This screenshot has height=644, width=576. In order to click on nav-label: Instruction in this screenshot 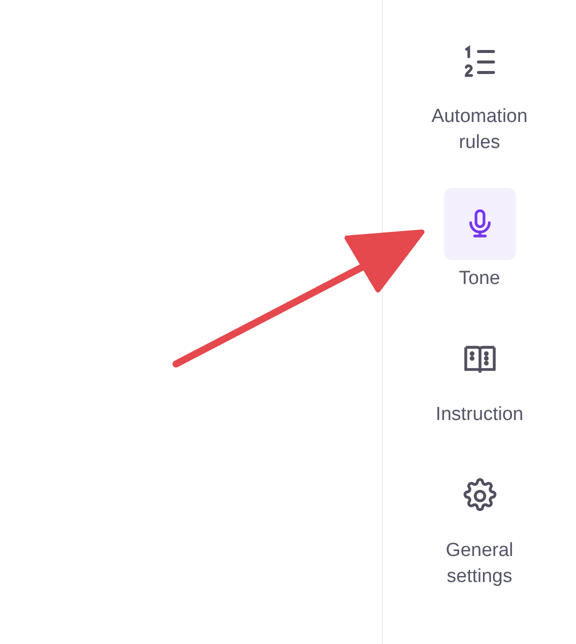, I will do `click(479, 415)`.